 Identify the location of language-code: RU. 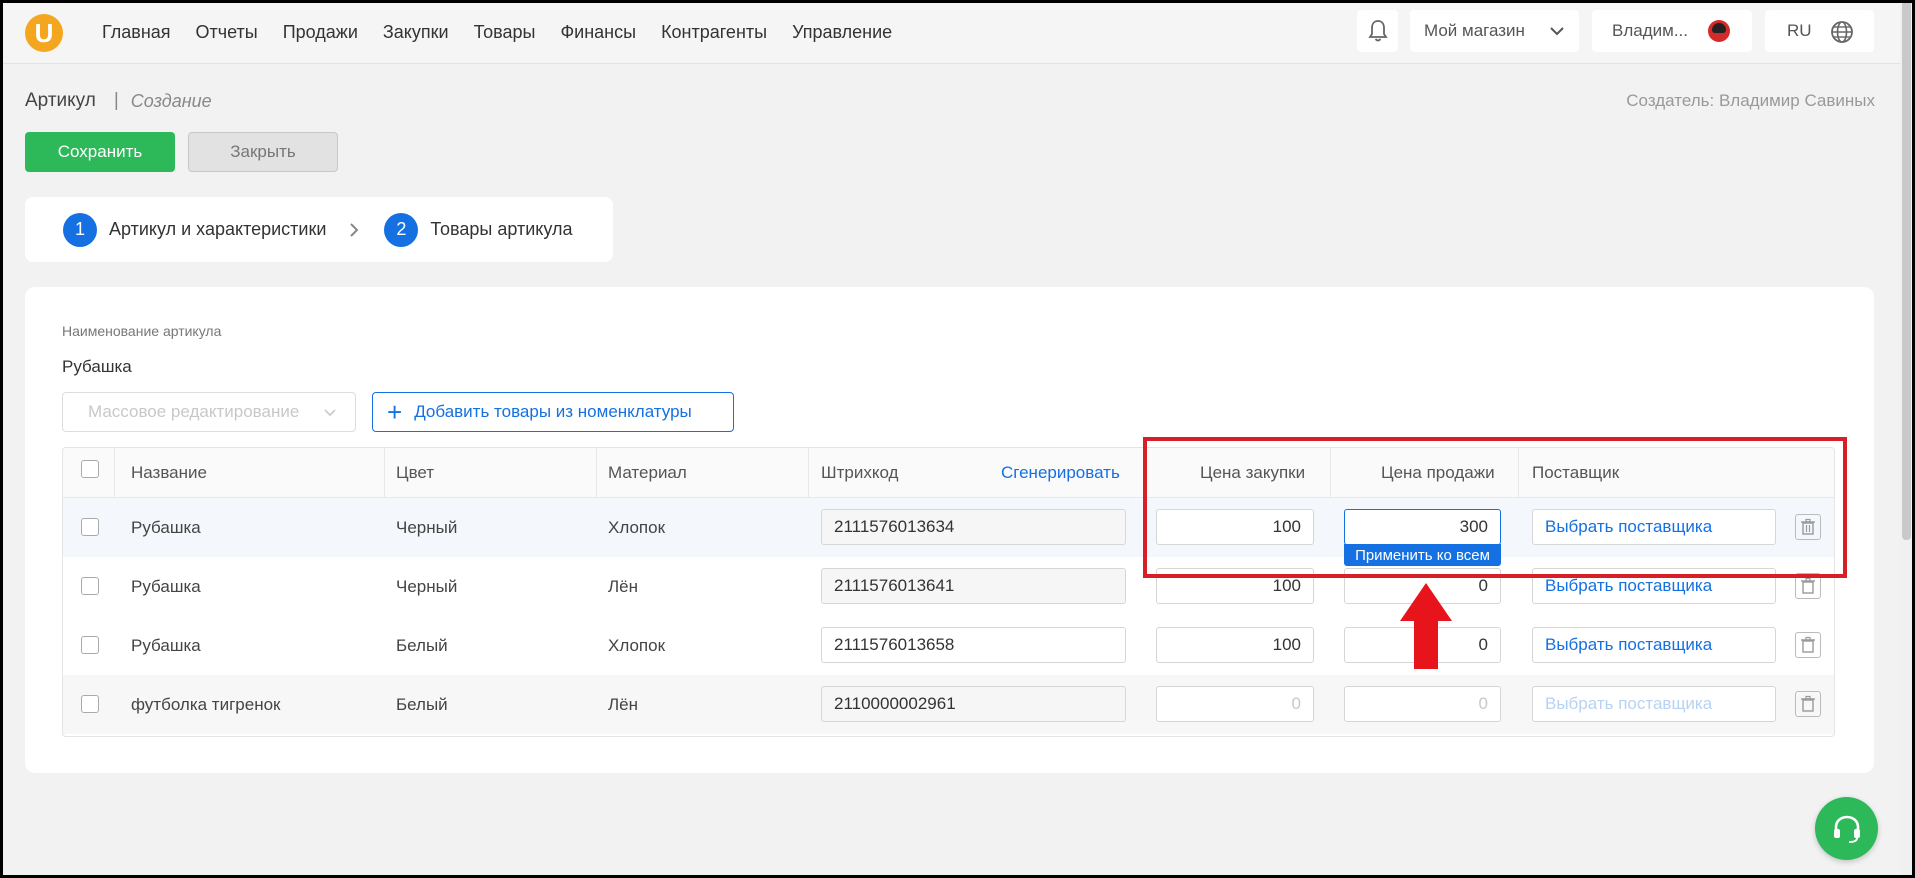
(1799, 30).